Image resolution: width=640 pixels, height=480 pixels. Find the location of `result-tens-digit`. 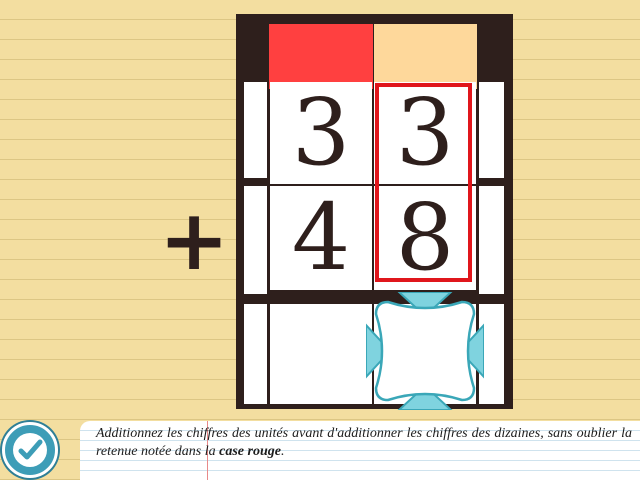

result-tens-digit is located at coordinates (321, 354).